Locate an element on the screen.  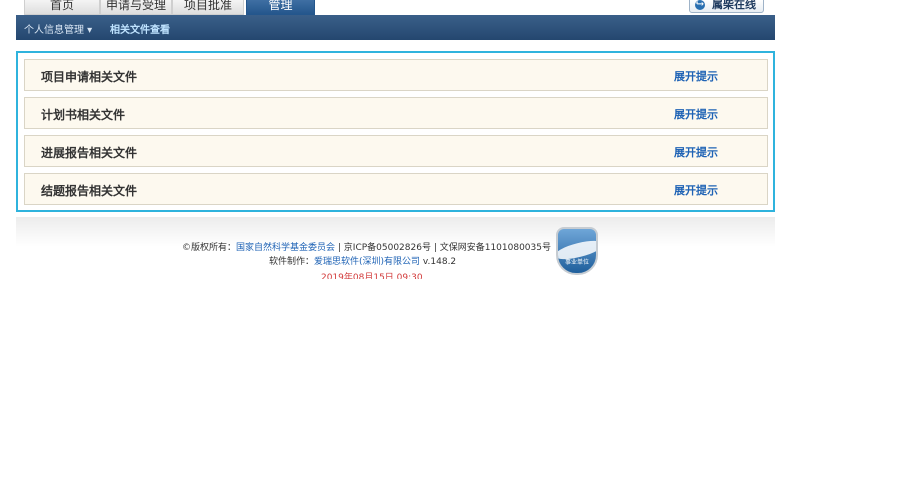
arrow-circle-icon: ↪ is located at coordinates (700, 5).